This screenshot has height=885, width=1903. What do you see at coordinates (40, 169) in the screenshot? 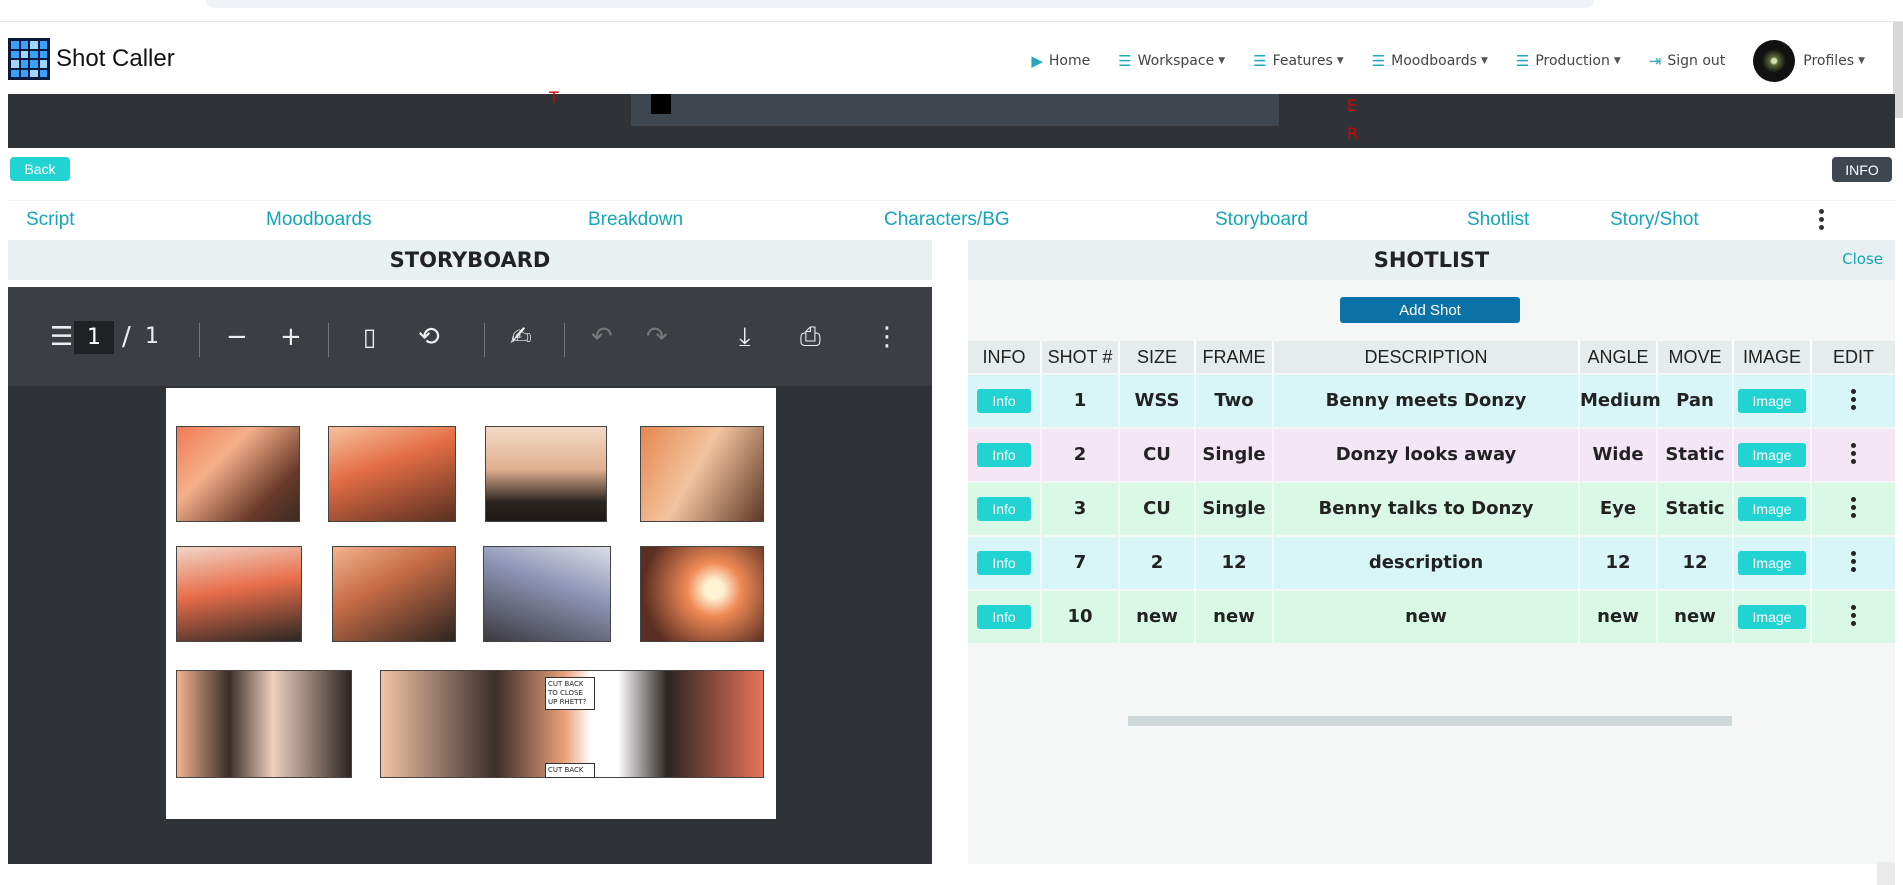
I see `back-button: Back` at bounding box center [40, 169].